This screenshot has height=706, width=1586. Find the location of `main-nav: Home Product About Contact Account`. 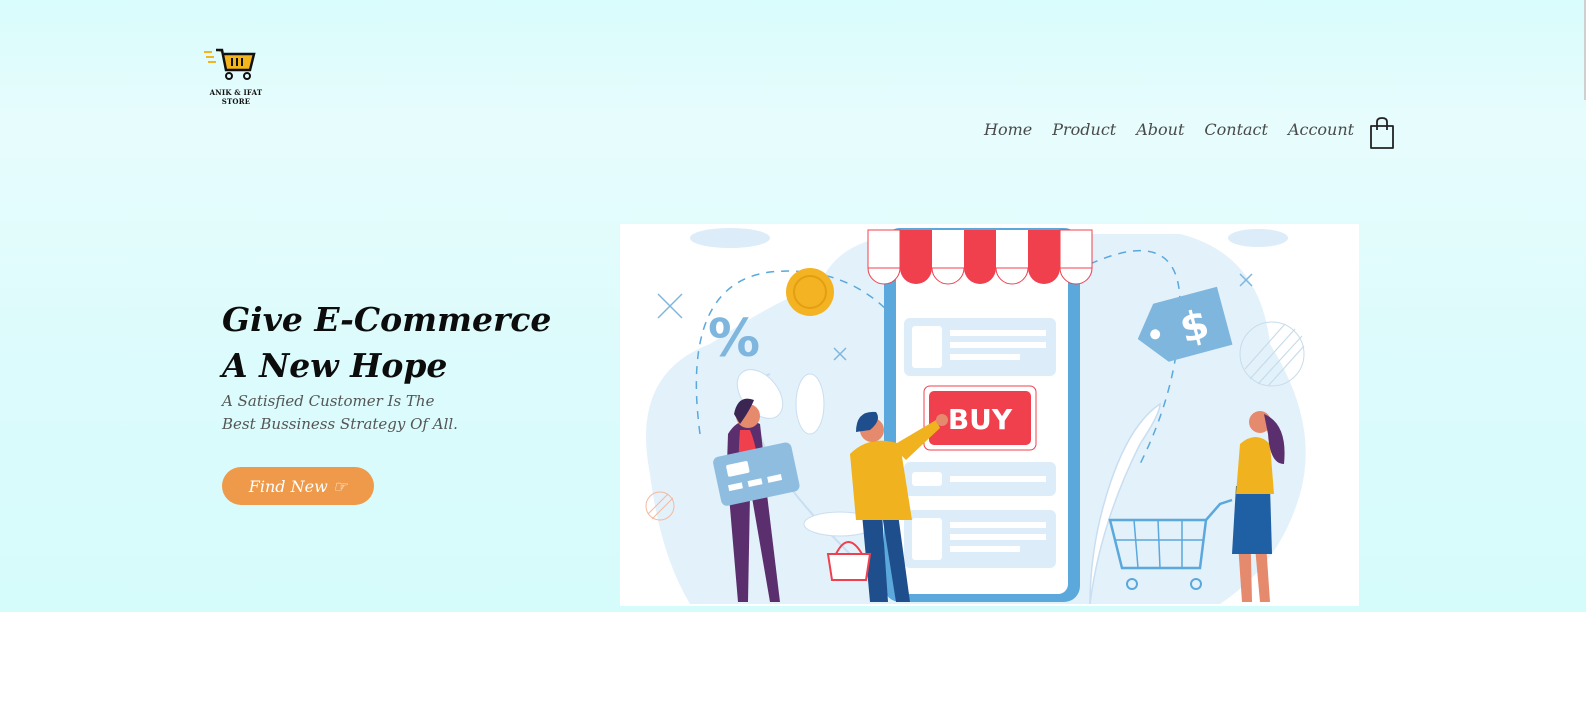

main-nav: Home Product About Contact Account is located at coordinates (1179, 129).